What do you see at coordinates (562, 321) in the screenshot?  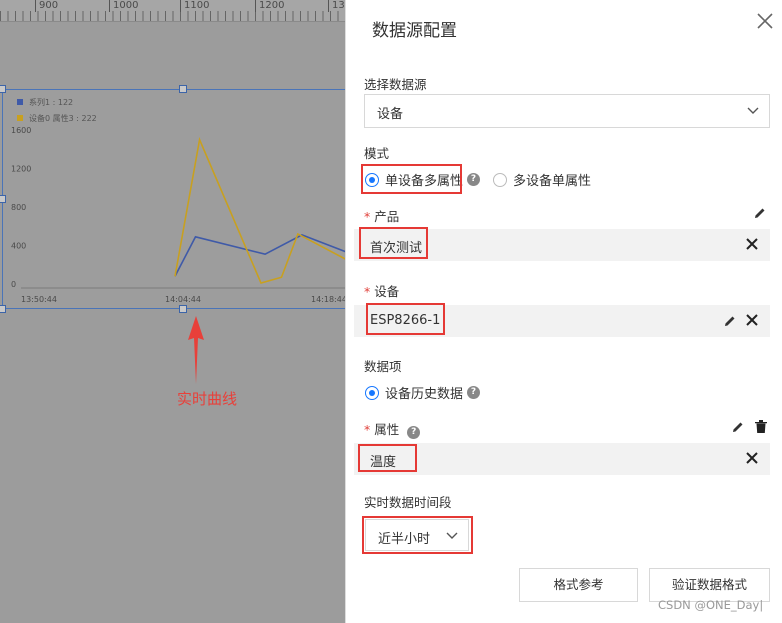 I see `device-field: ESP8266-1` at bounding box center [562, 321].